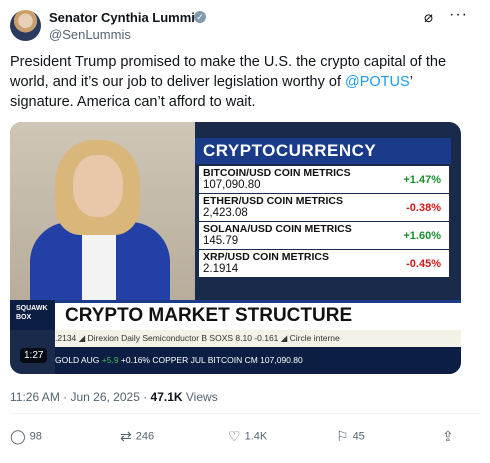  I want to click on bookmark-button: ⚐ 45, so click(350, 436).